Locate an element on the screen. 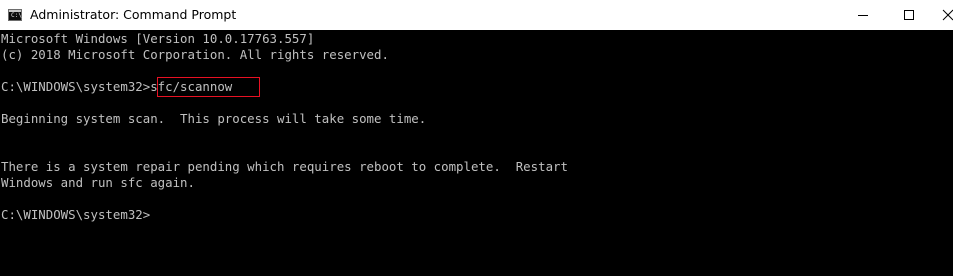 The height and width of the screenshot is (276, 953). close-icon is located at coordinates (947, 15).